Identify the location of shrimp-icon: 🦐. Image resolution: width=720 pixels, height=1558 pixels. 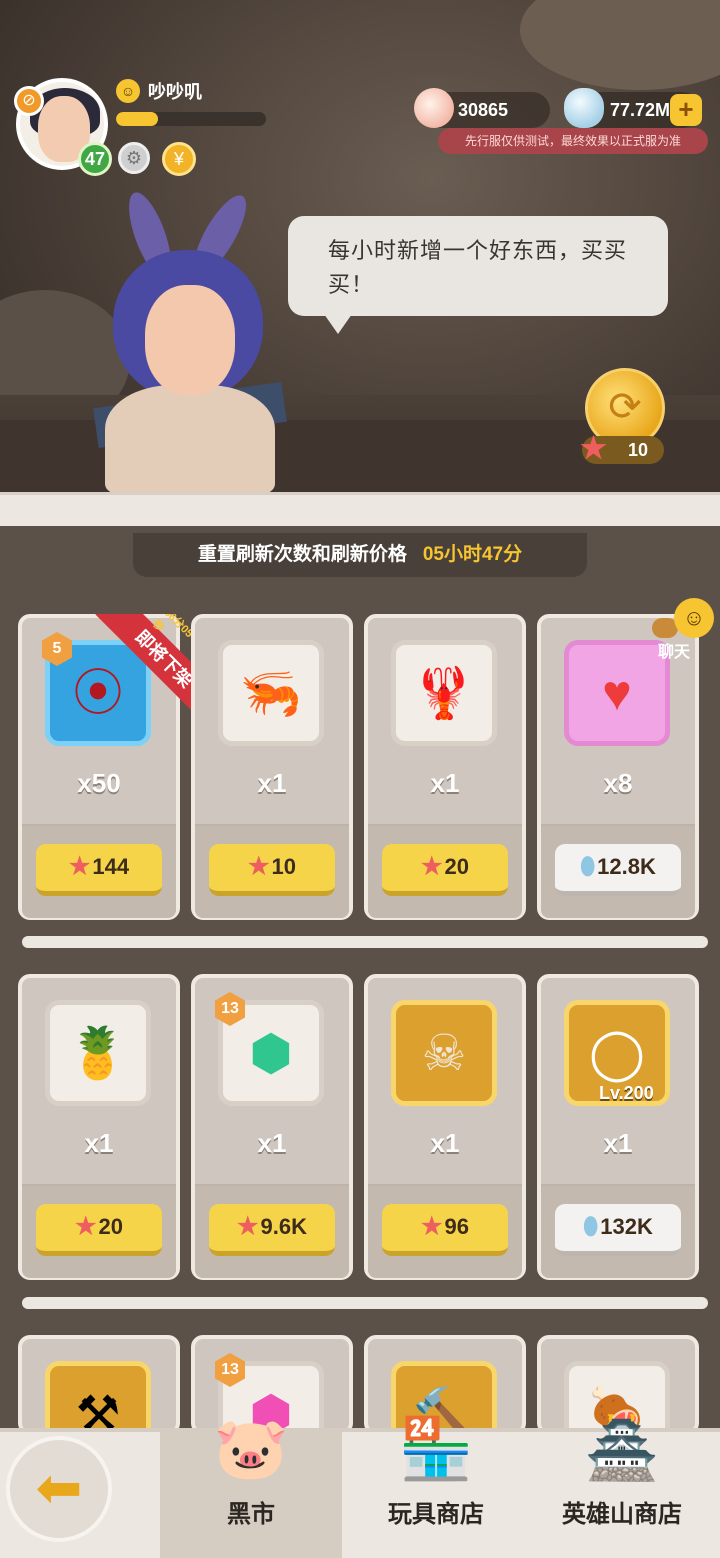
(271, 693).